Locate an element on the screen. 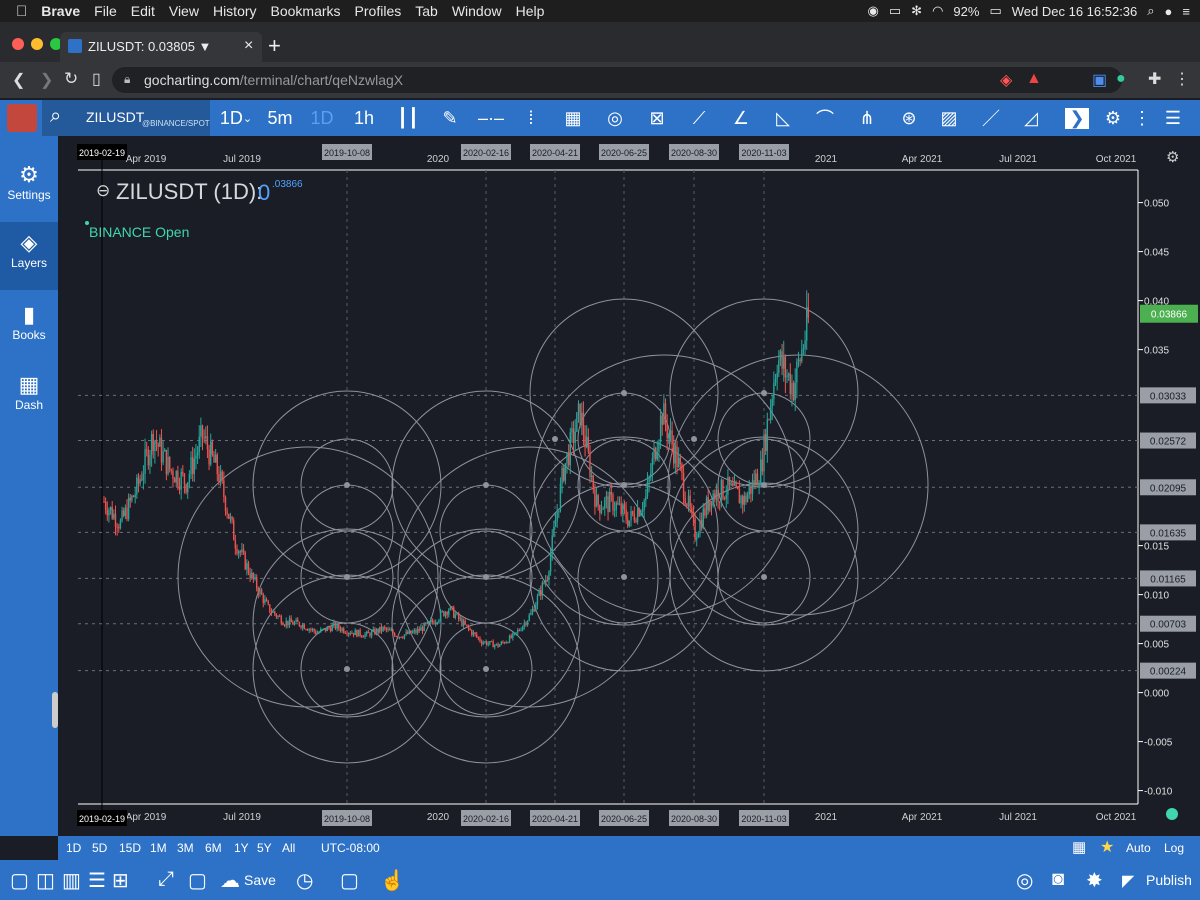  snapshot-icon: ▢ is located at coordinates (197, 880).